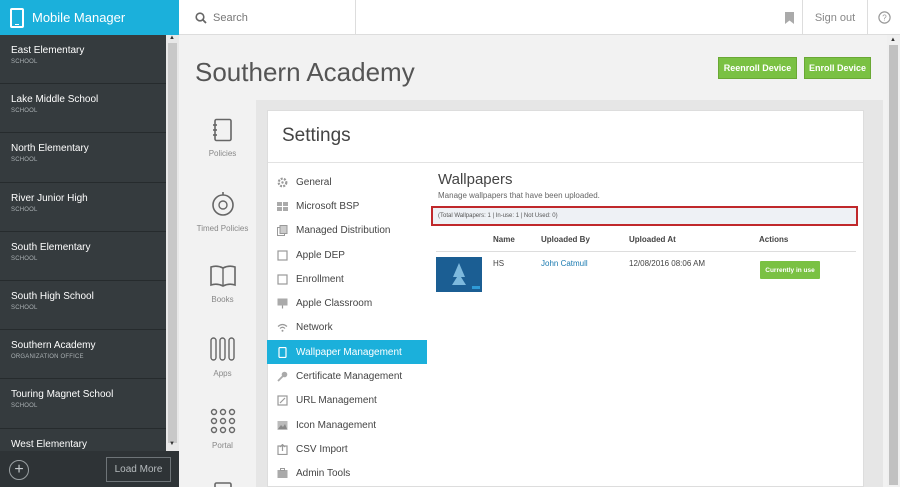 This screenshot has height=487, width=900. Describe the element at coordinates (320, 255) in the screenshot. I see `menu-label: Apple DEP` at that location.